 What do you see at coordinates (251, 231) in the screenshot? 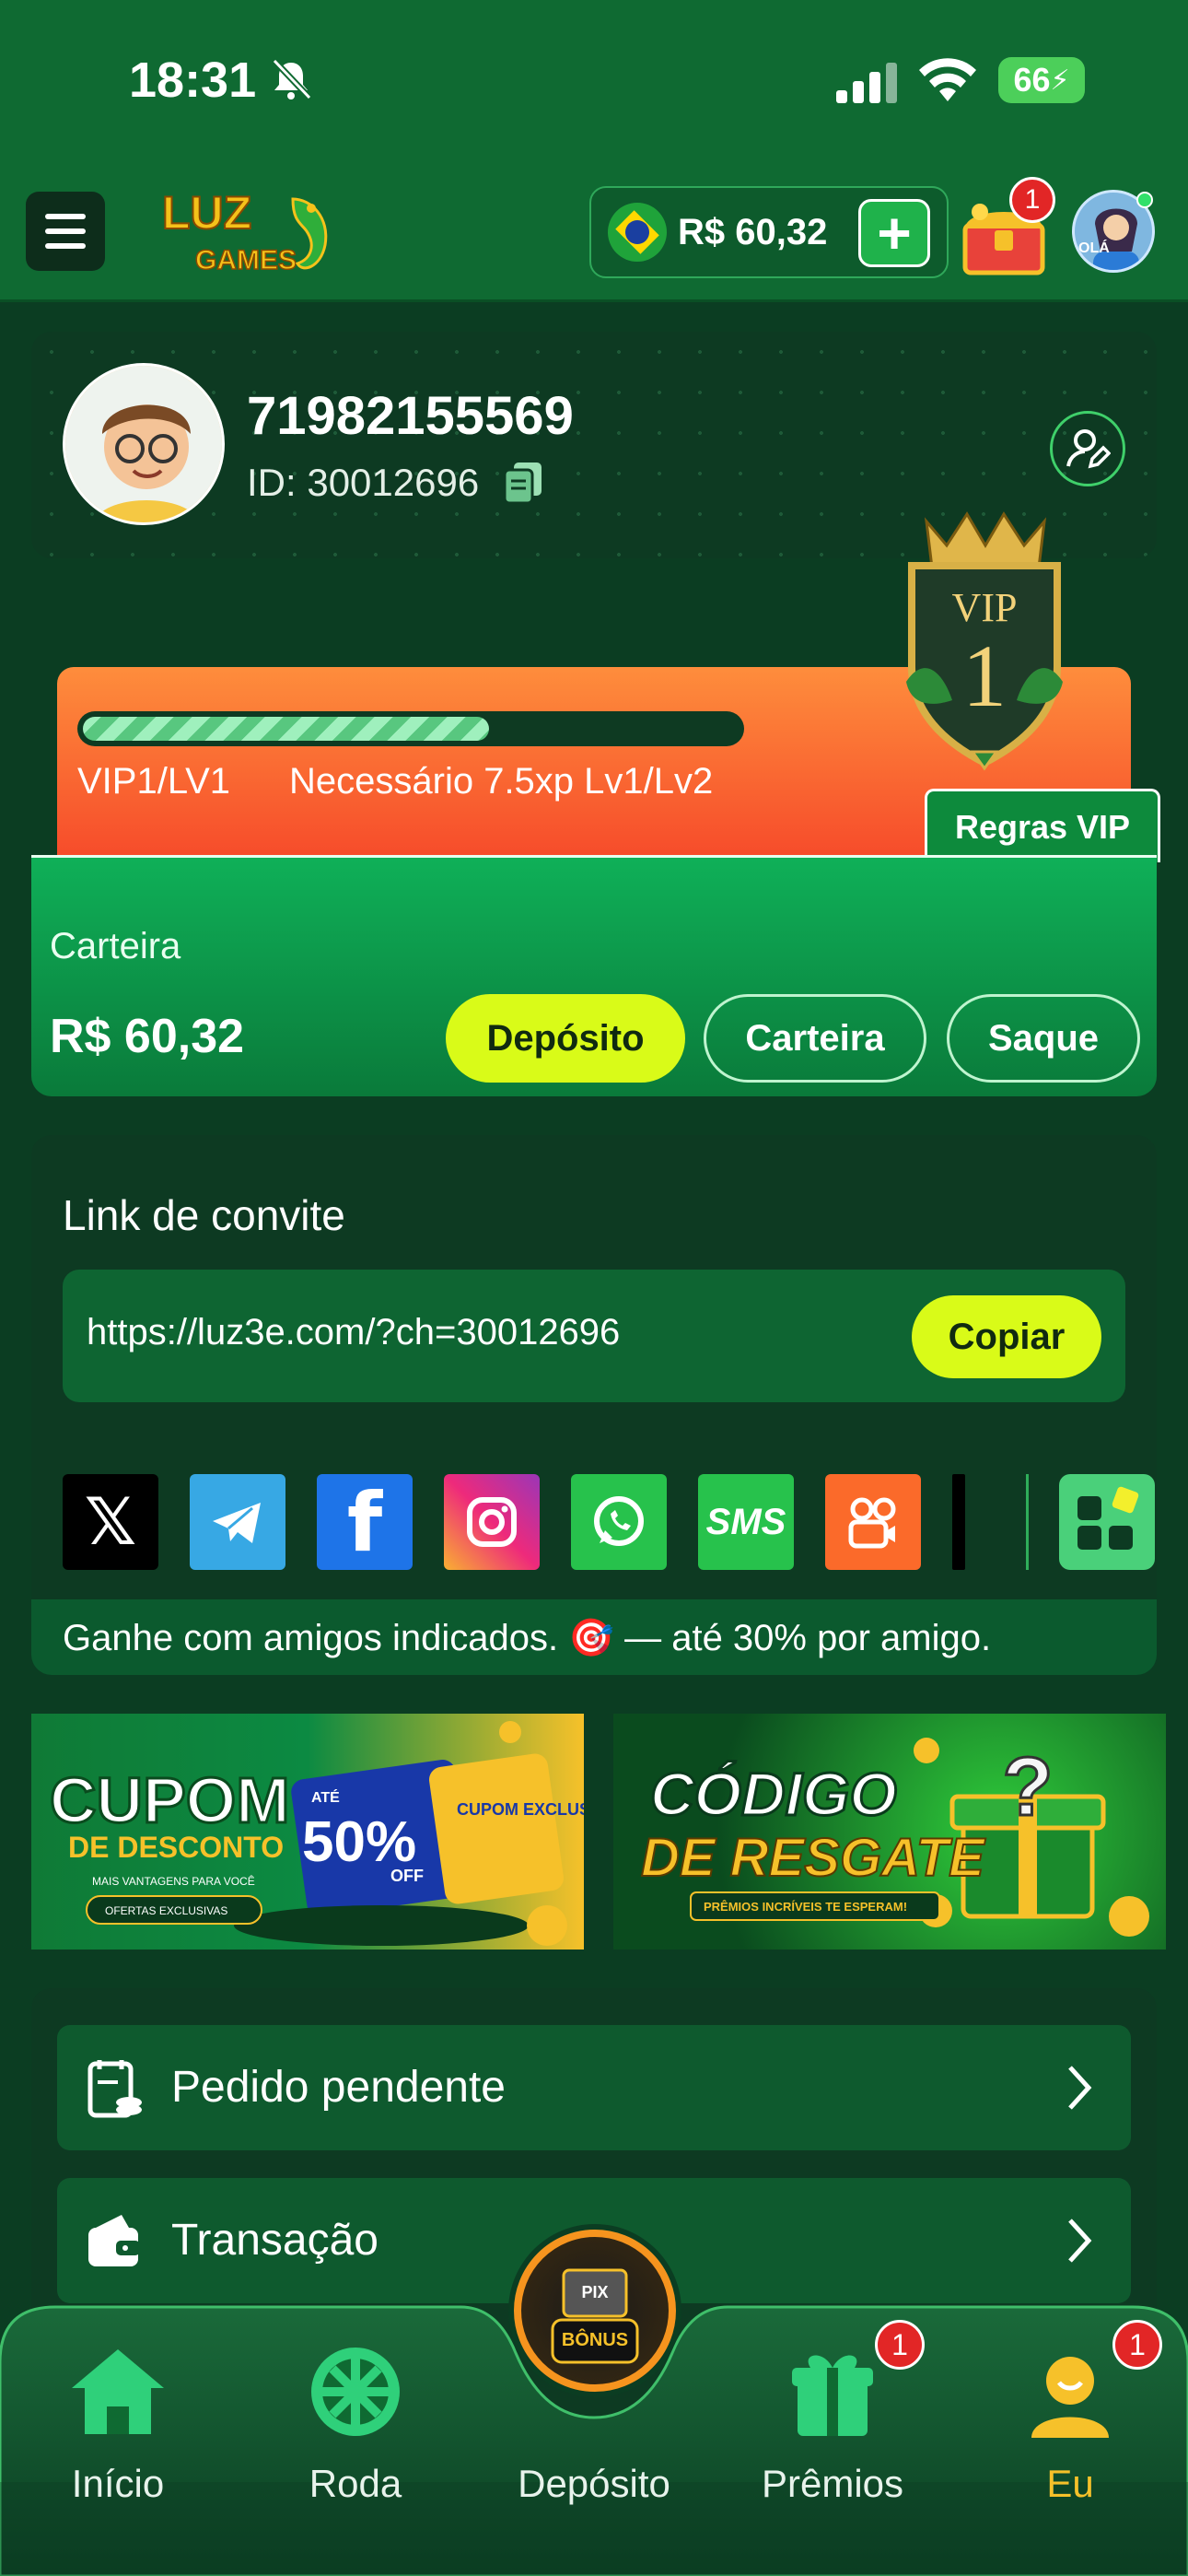
I see `luz-games-logo: LUZ GAMES` at bounding box center [251, 231].